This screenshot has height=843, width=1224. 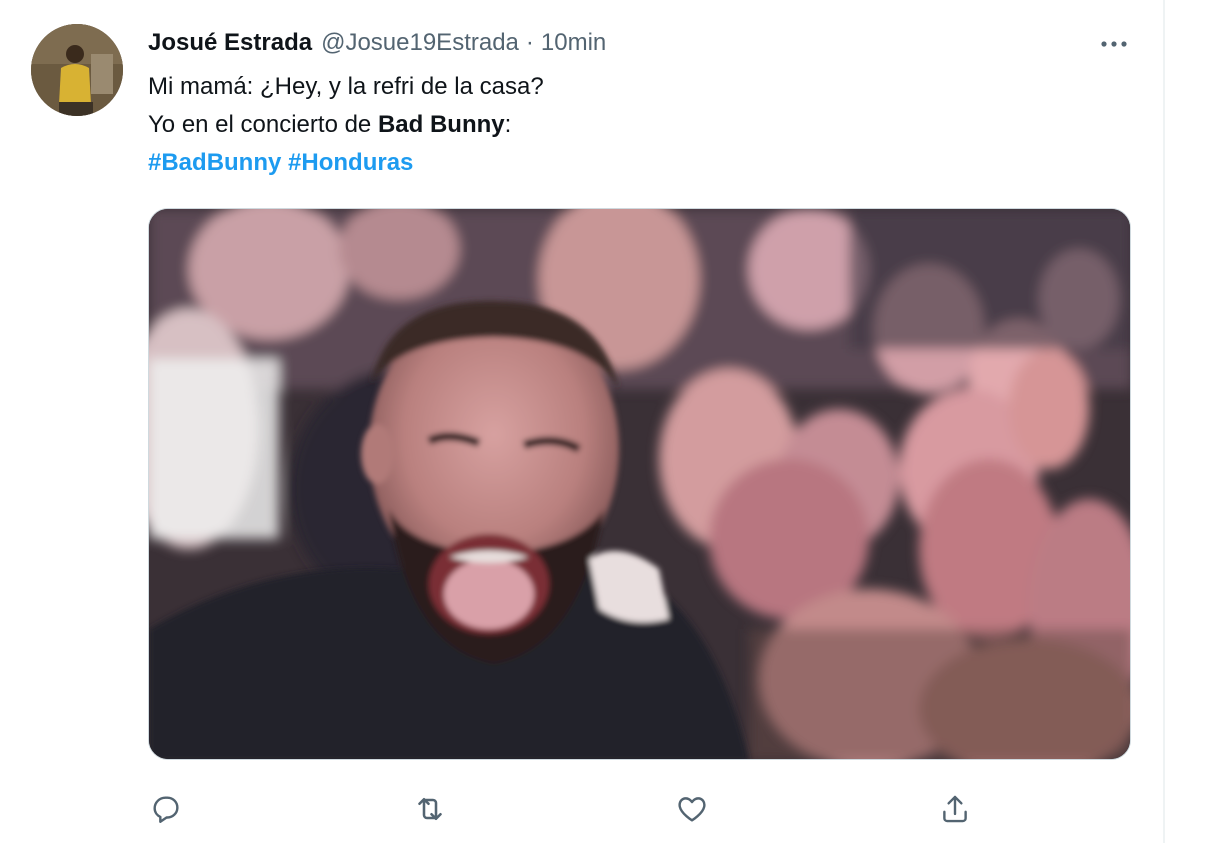 I want to click on tweet-header: Josué Estrada @Josue19Estrada · 10min, so click(x=377, y=43).